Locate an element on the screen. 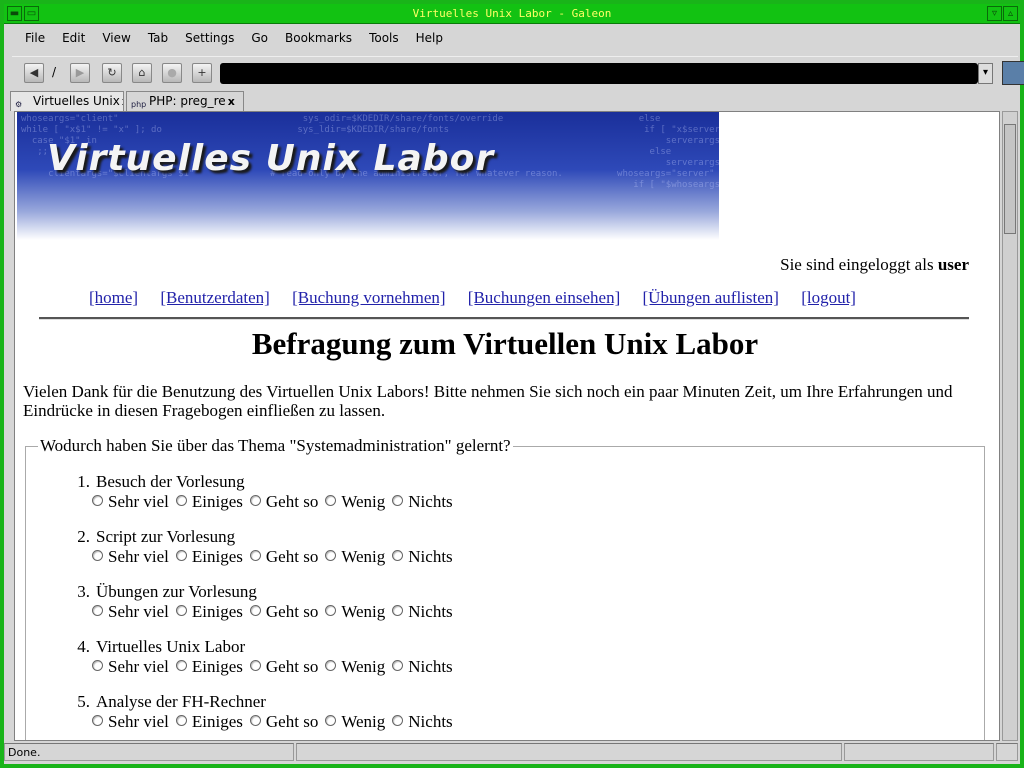 The height and width of the screenshot is (768, 1024). radio-label: Nichts is located at coordinates (430, 611).